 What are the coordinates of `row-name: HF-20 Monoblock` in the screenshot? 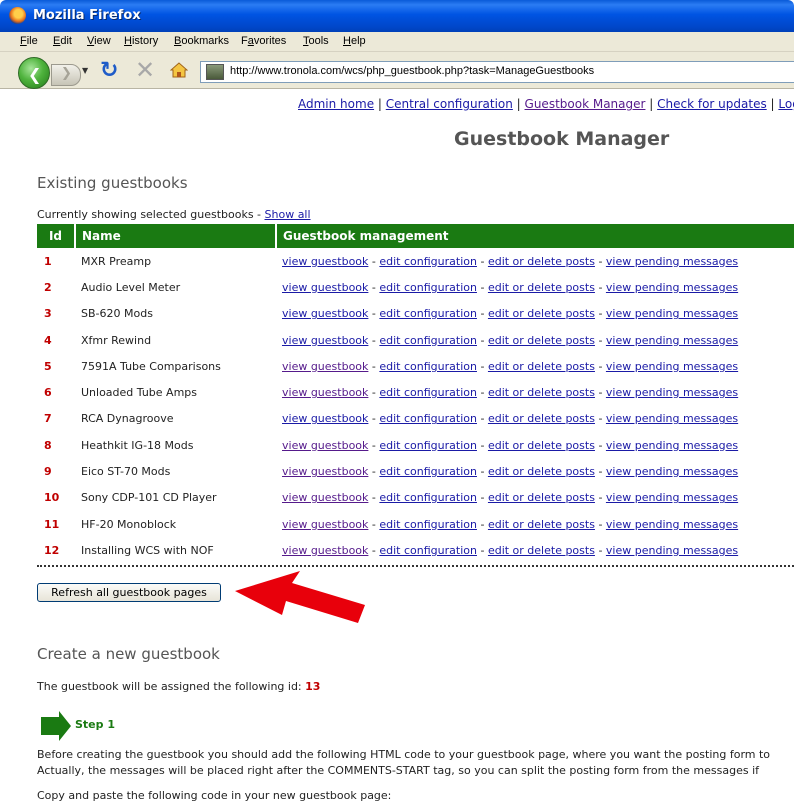 It's located at (129, 524).